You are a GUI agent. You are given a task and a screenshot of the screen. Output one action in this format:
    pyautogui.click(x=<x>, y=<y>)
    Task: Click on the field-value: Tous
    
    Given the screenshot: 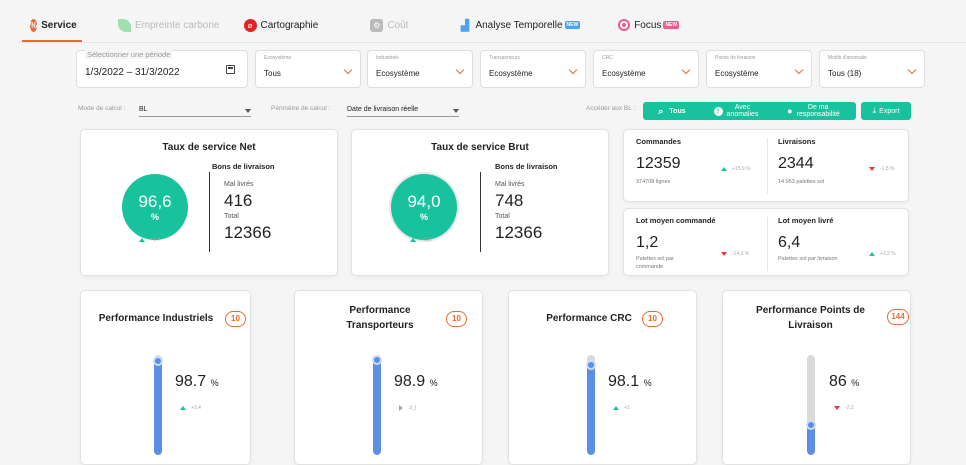 What is the action you would take?
    pyautogui.click(x=272, y=73)
    